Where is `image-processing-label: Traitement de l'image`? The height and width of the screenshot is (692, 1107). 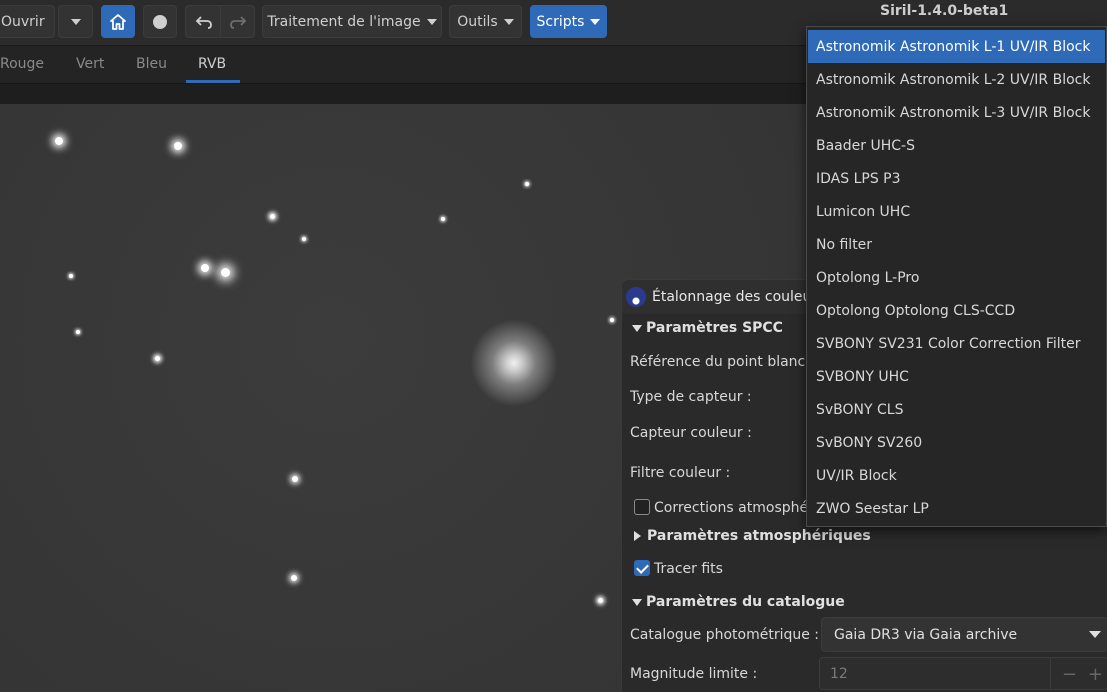 image-processing-label: Traitement de l'image is located at coordinates (344, 21).